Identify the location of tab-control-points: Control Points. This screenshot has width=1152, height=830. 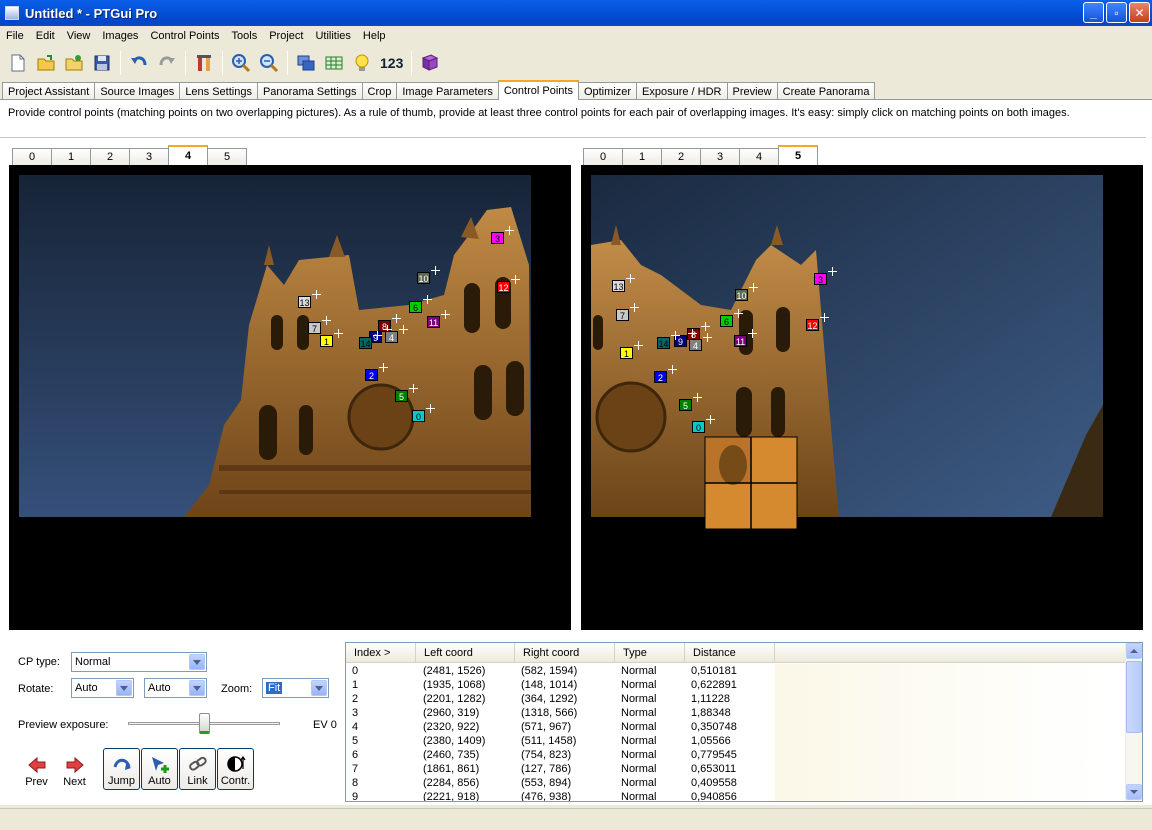
(538, 90).